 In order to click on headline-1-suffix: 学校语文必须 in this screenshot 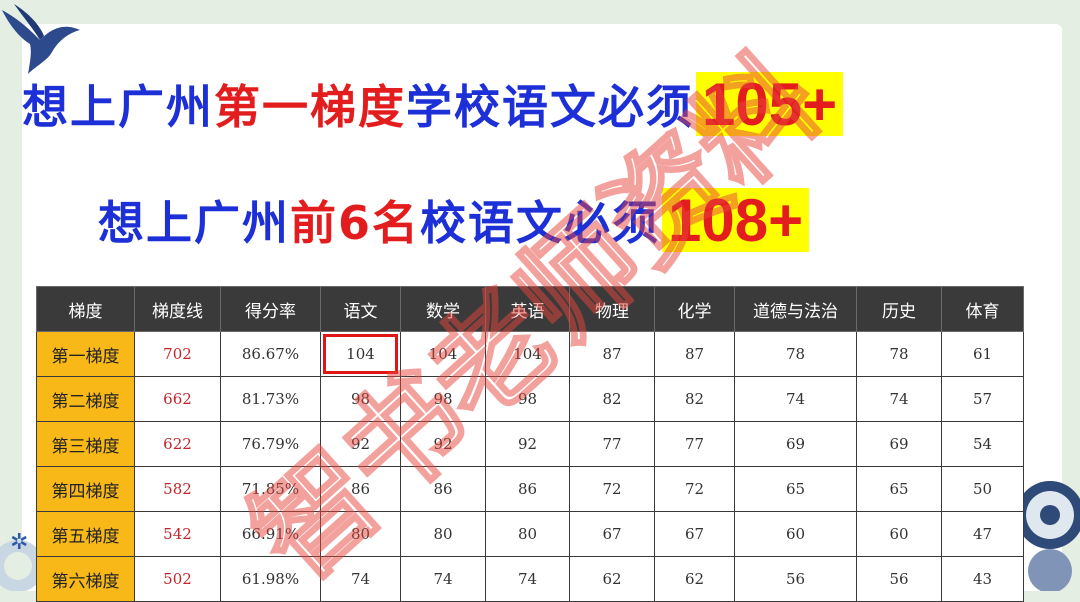, I will do `click(550, 107)`.